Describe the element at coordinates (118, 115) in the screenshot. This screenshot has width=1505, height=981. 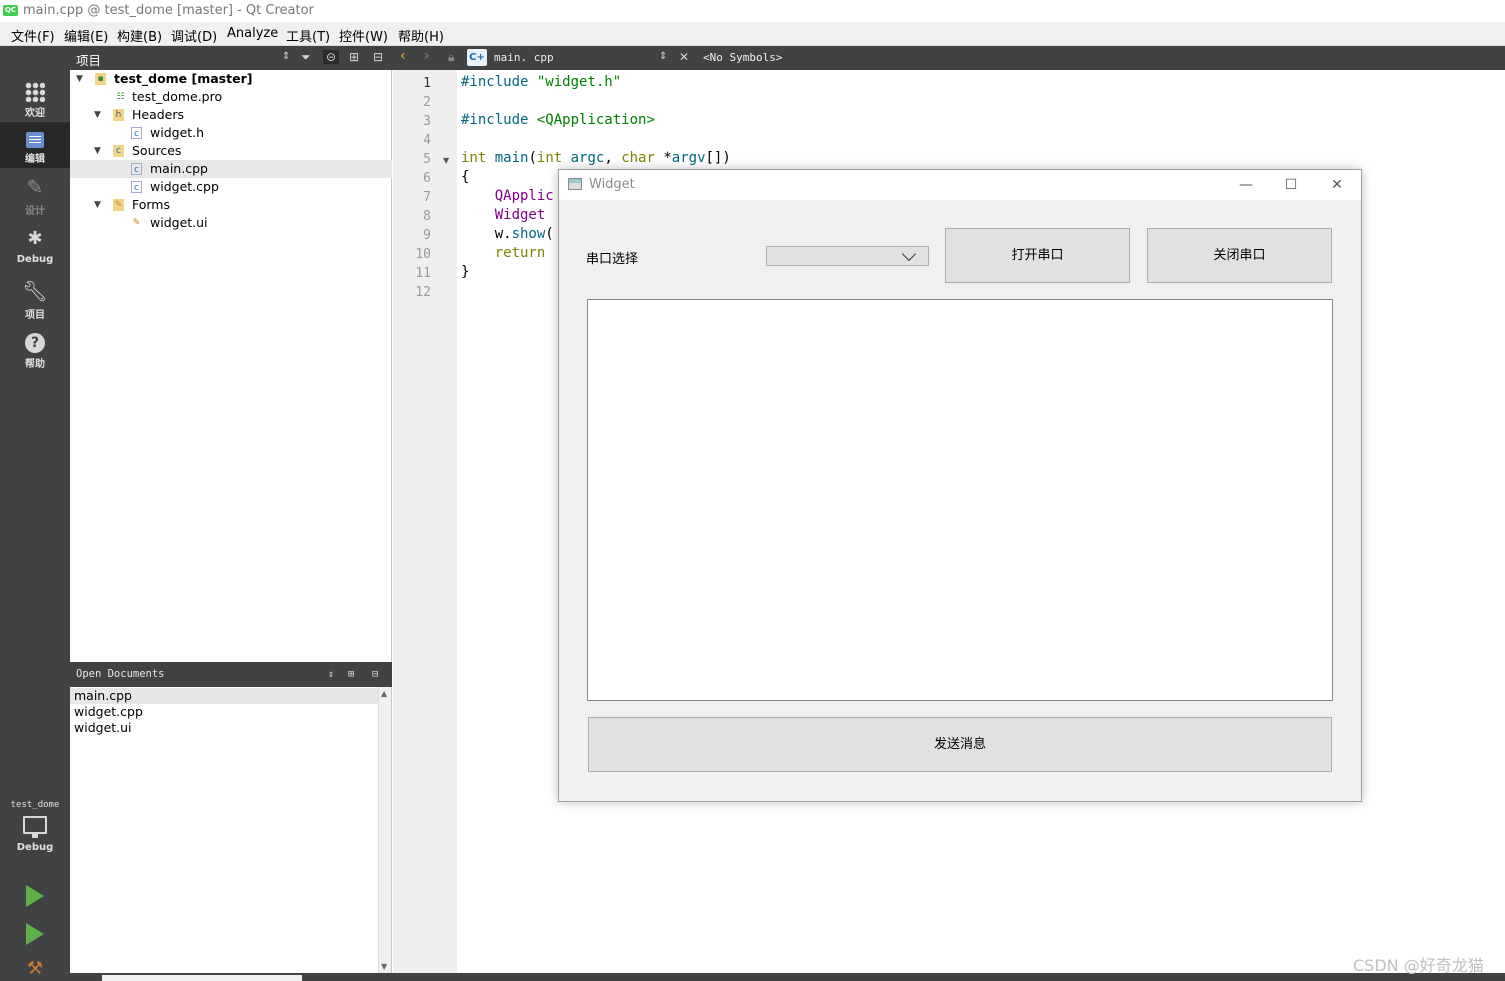
I see `headers-folder-icon: h` at that location.